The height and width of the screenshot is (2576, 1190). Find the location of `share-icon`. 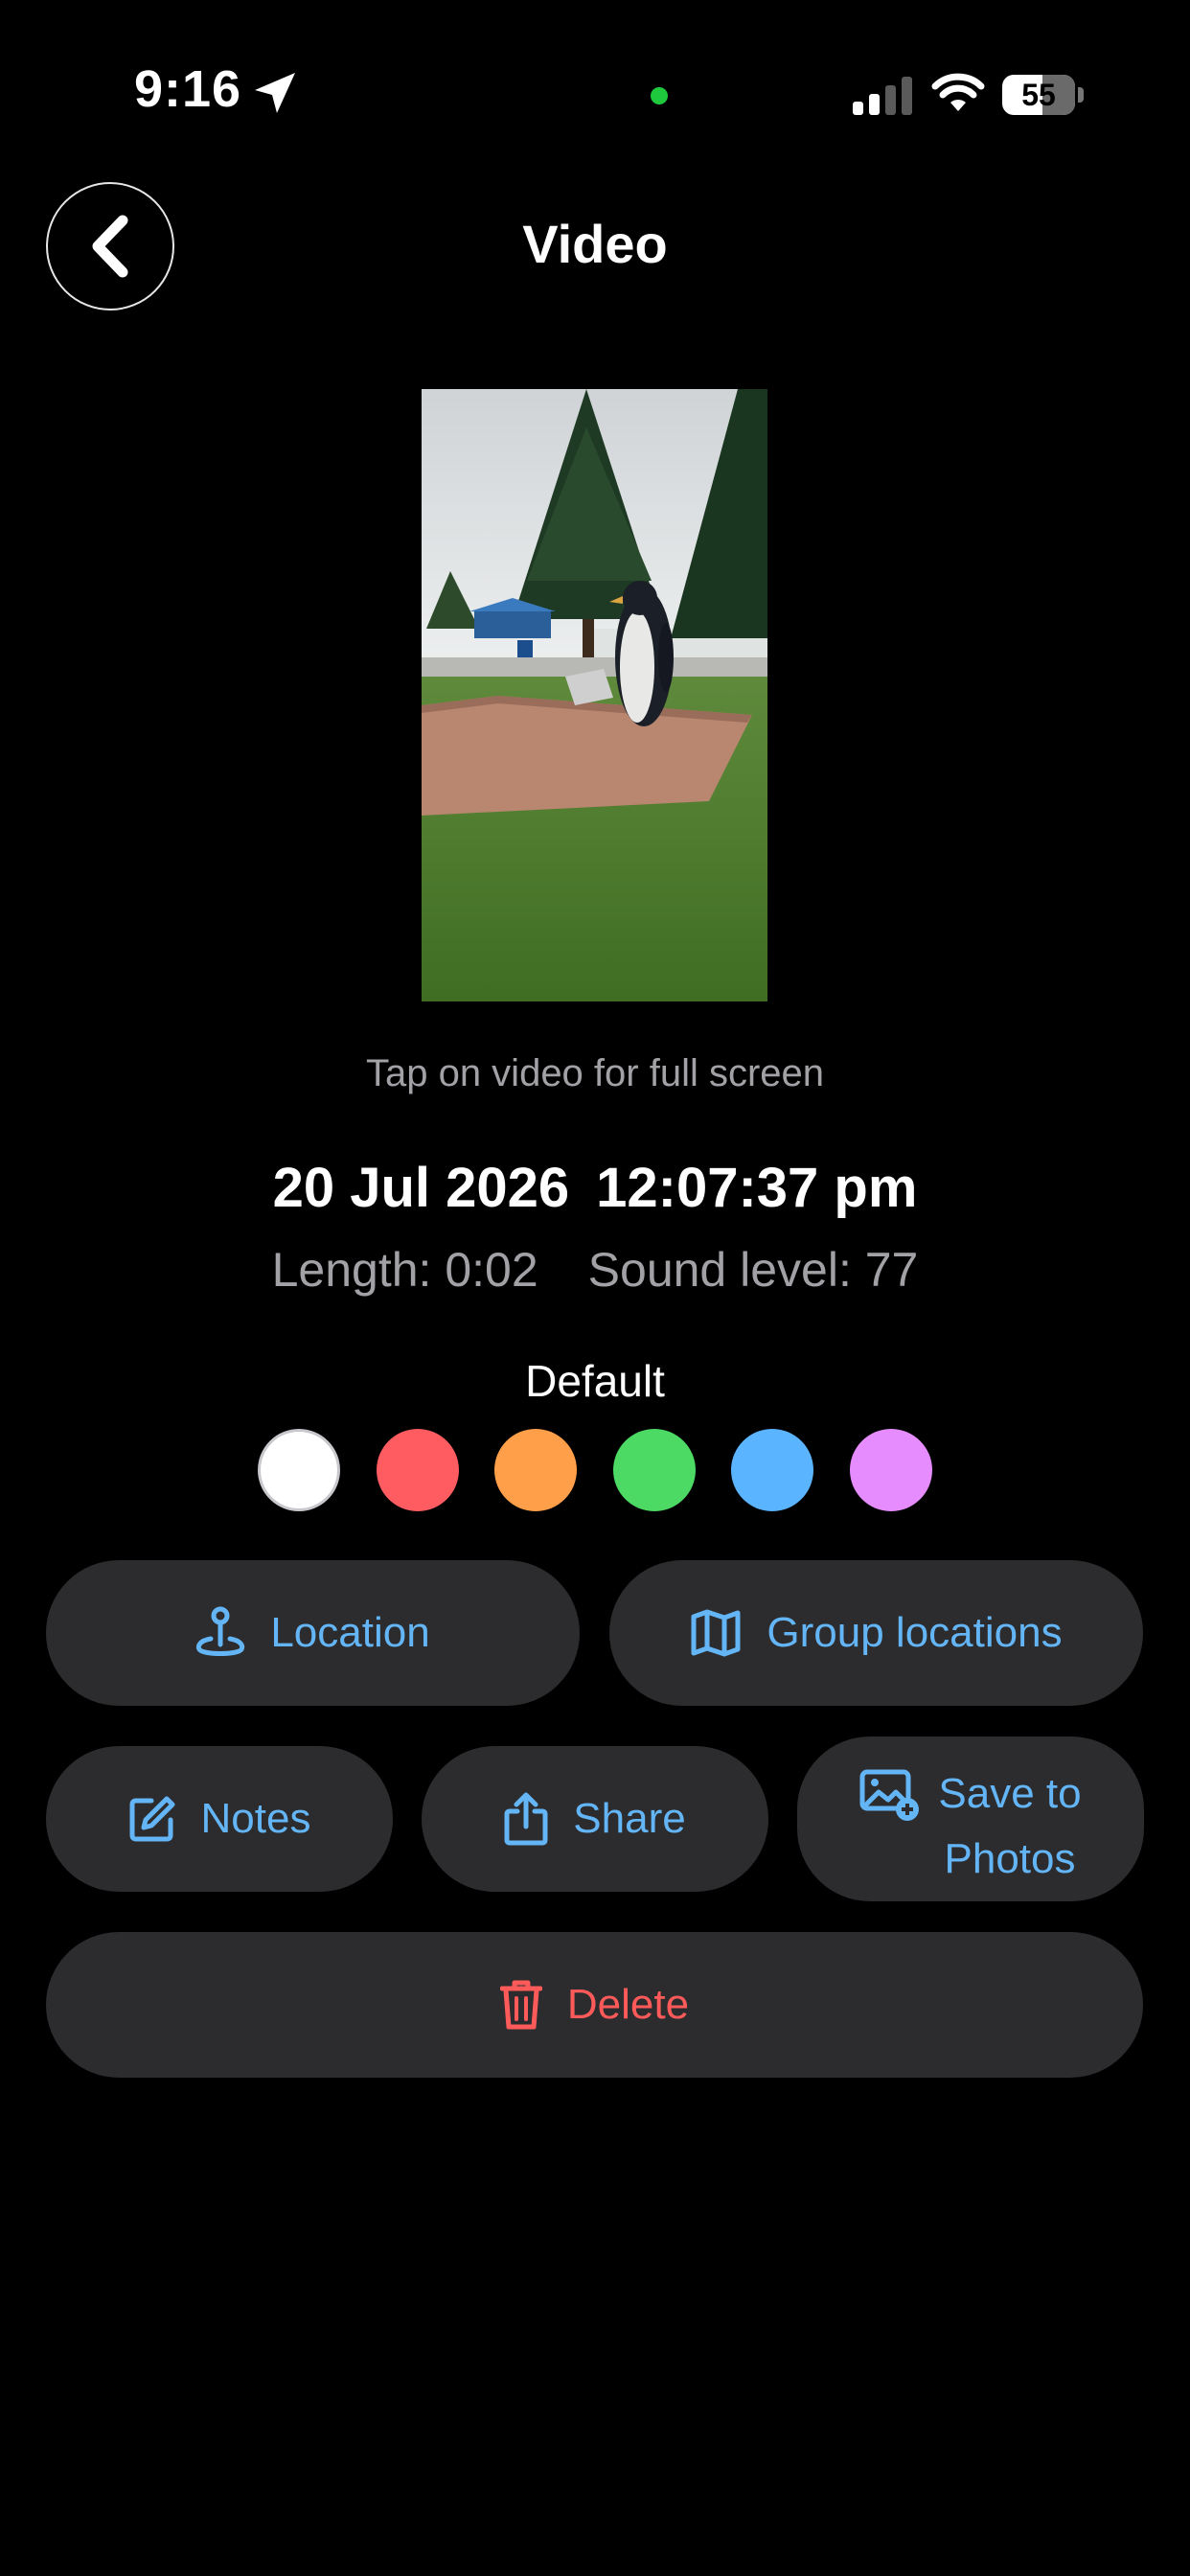

share-icon is located at coordinates (526, 1819).